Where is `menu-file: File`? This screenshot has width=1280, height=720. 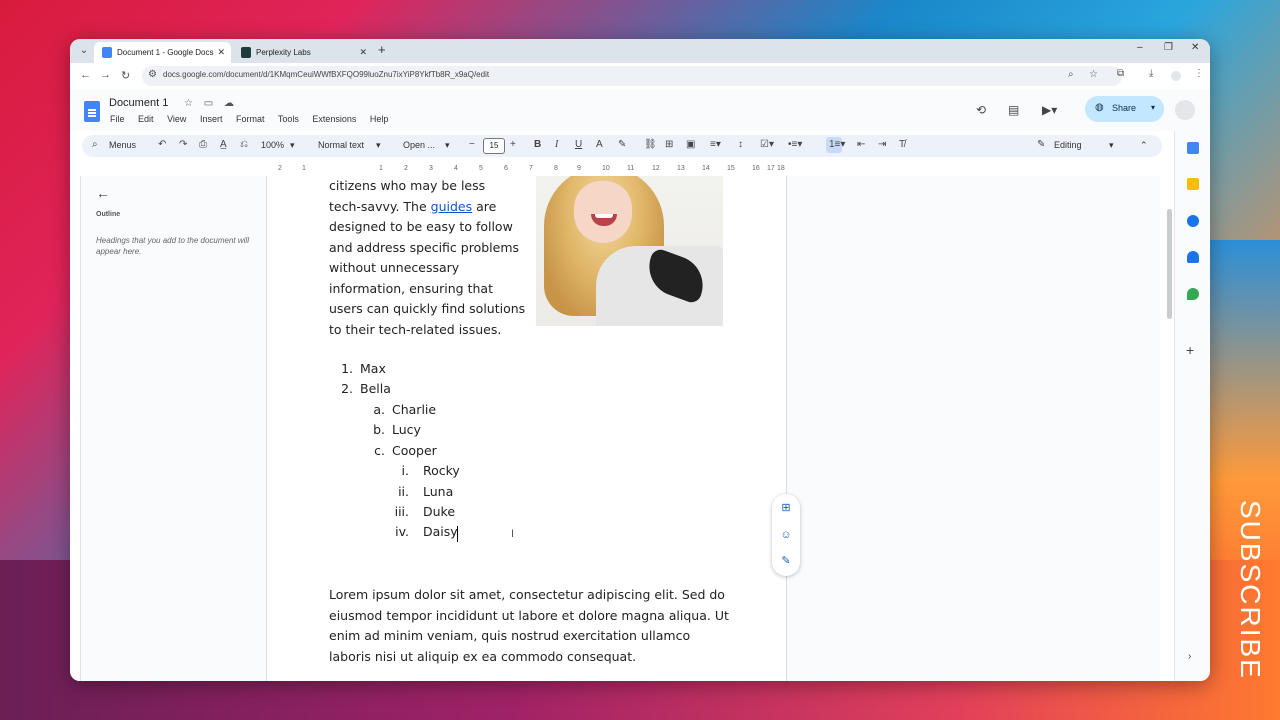
menu-file: File is located at coordinates (117, 119).